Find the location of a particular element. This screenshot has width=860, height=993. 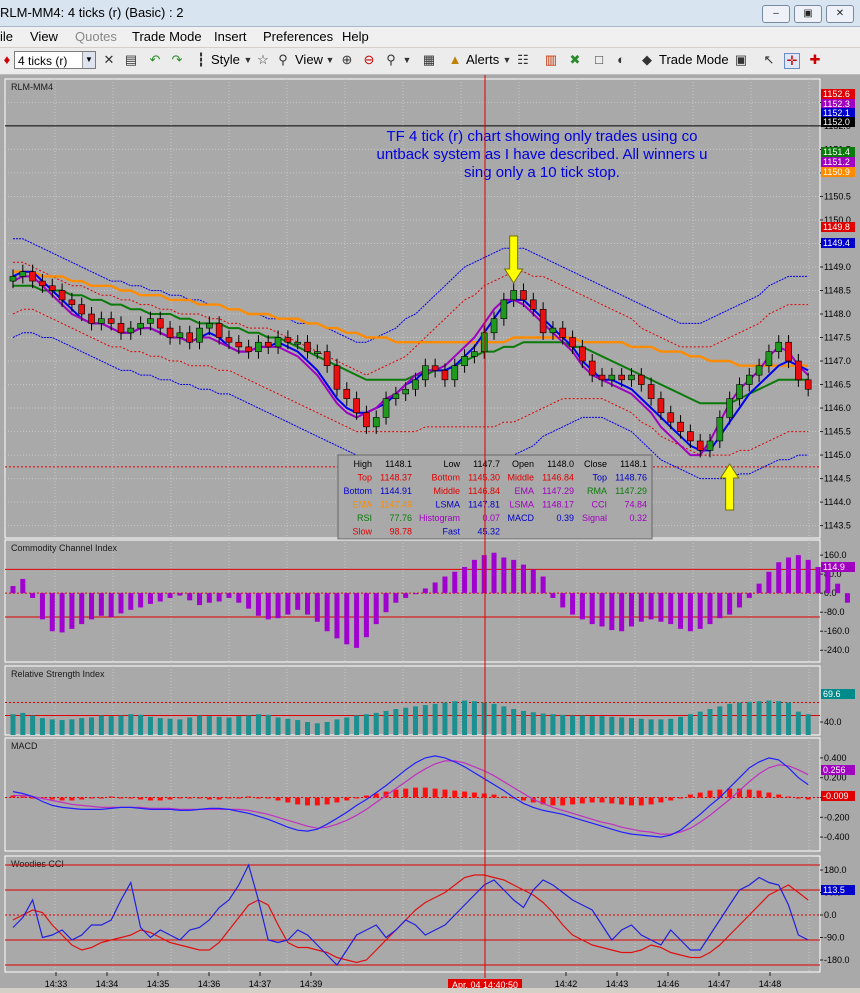

y-tick-label: -0.400 is located at coordinates (837, 837).